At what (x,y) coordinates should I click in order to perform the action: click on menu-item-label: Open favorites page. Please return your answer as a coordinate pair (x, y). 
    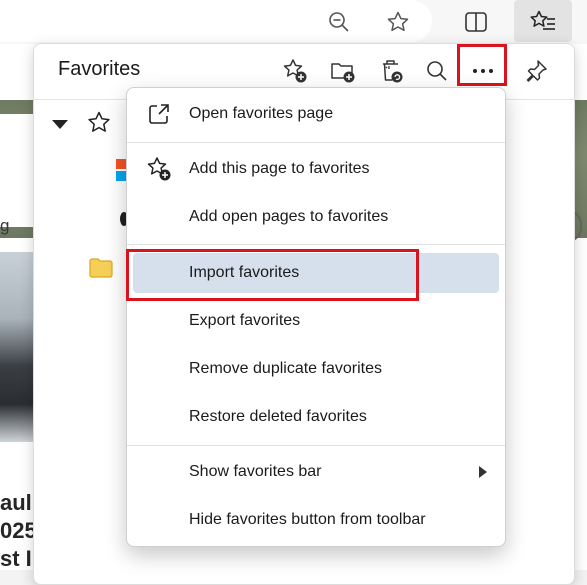
    Looking at the image, I should click on (261, 113).